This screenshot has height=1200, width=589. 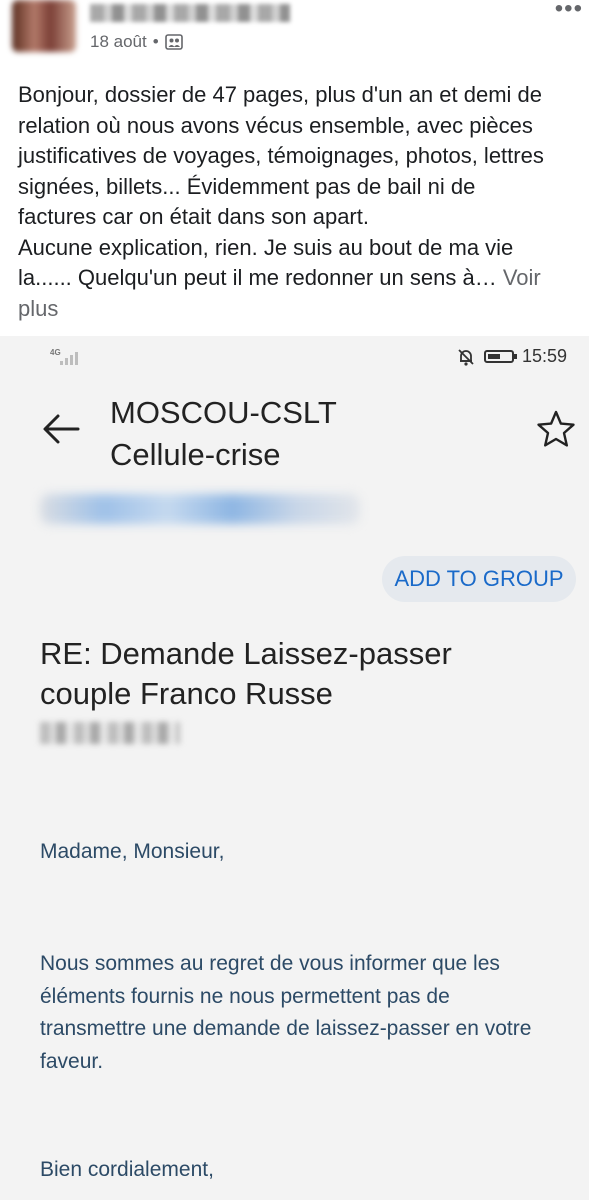 I want to click on post-meta: 18 août •, so click(x=136, y=42).